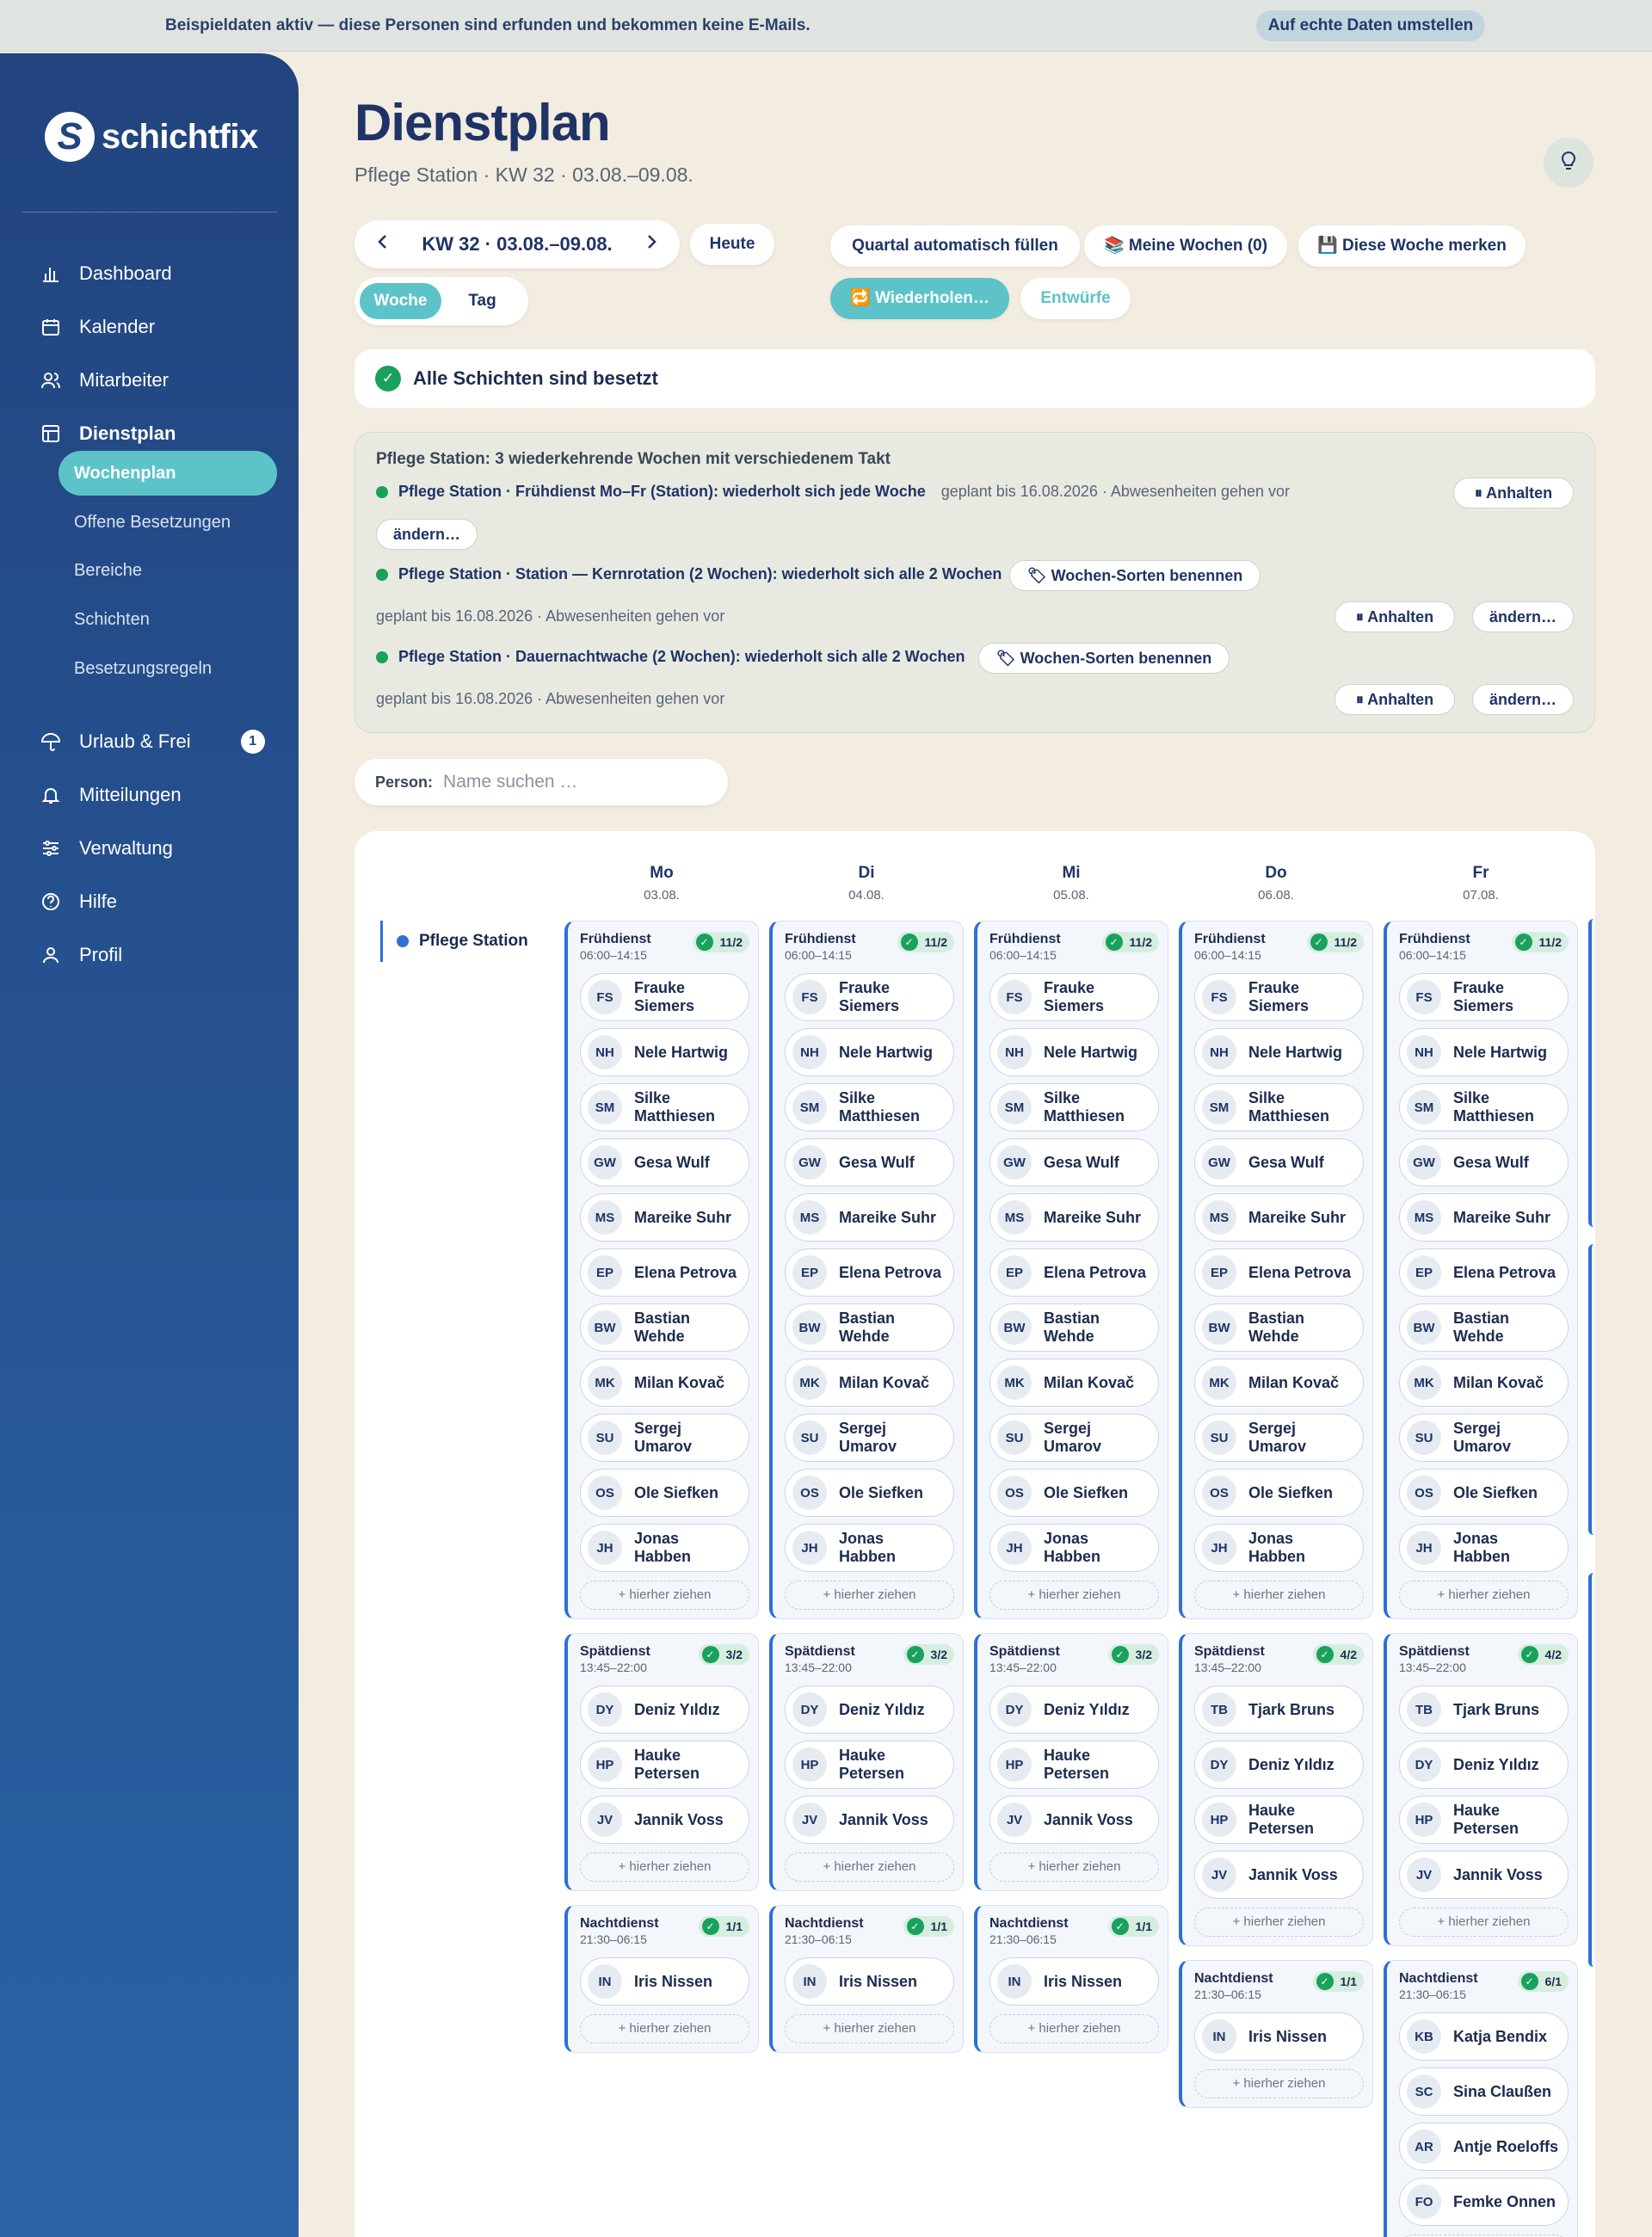 Image resolution: width=1652 pixels, height=2237 pixels. Describe the element at coordinates (1484, 2202) in the screenshot. I see `employee-chip: FO Femke Onnen` at that location.